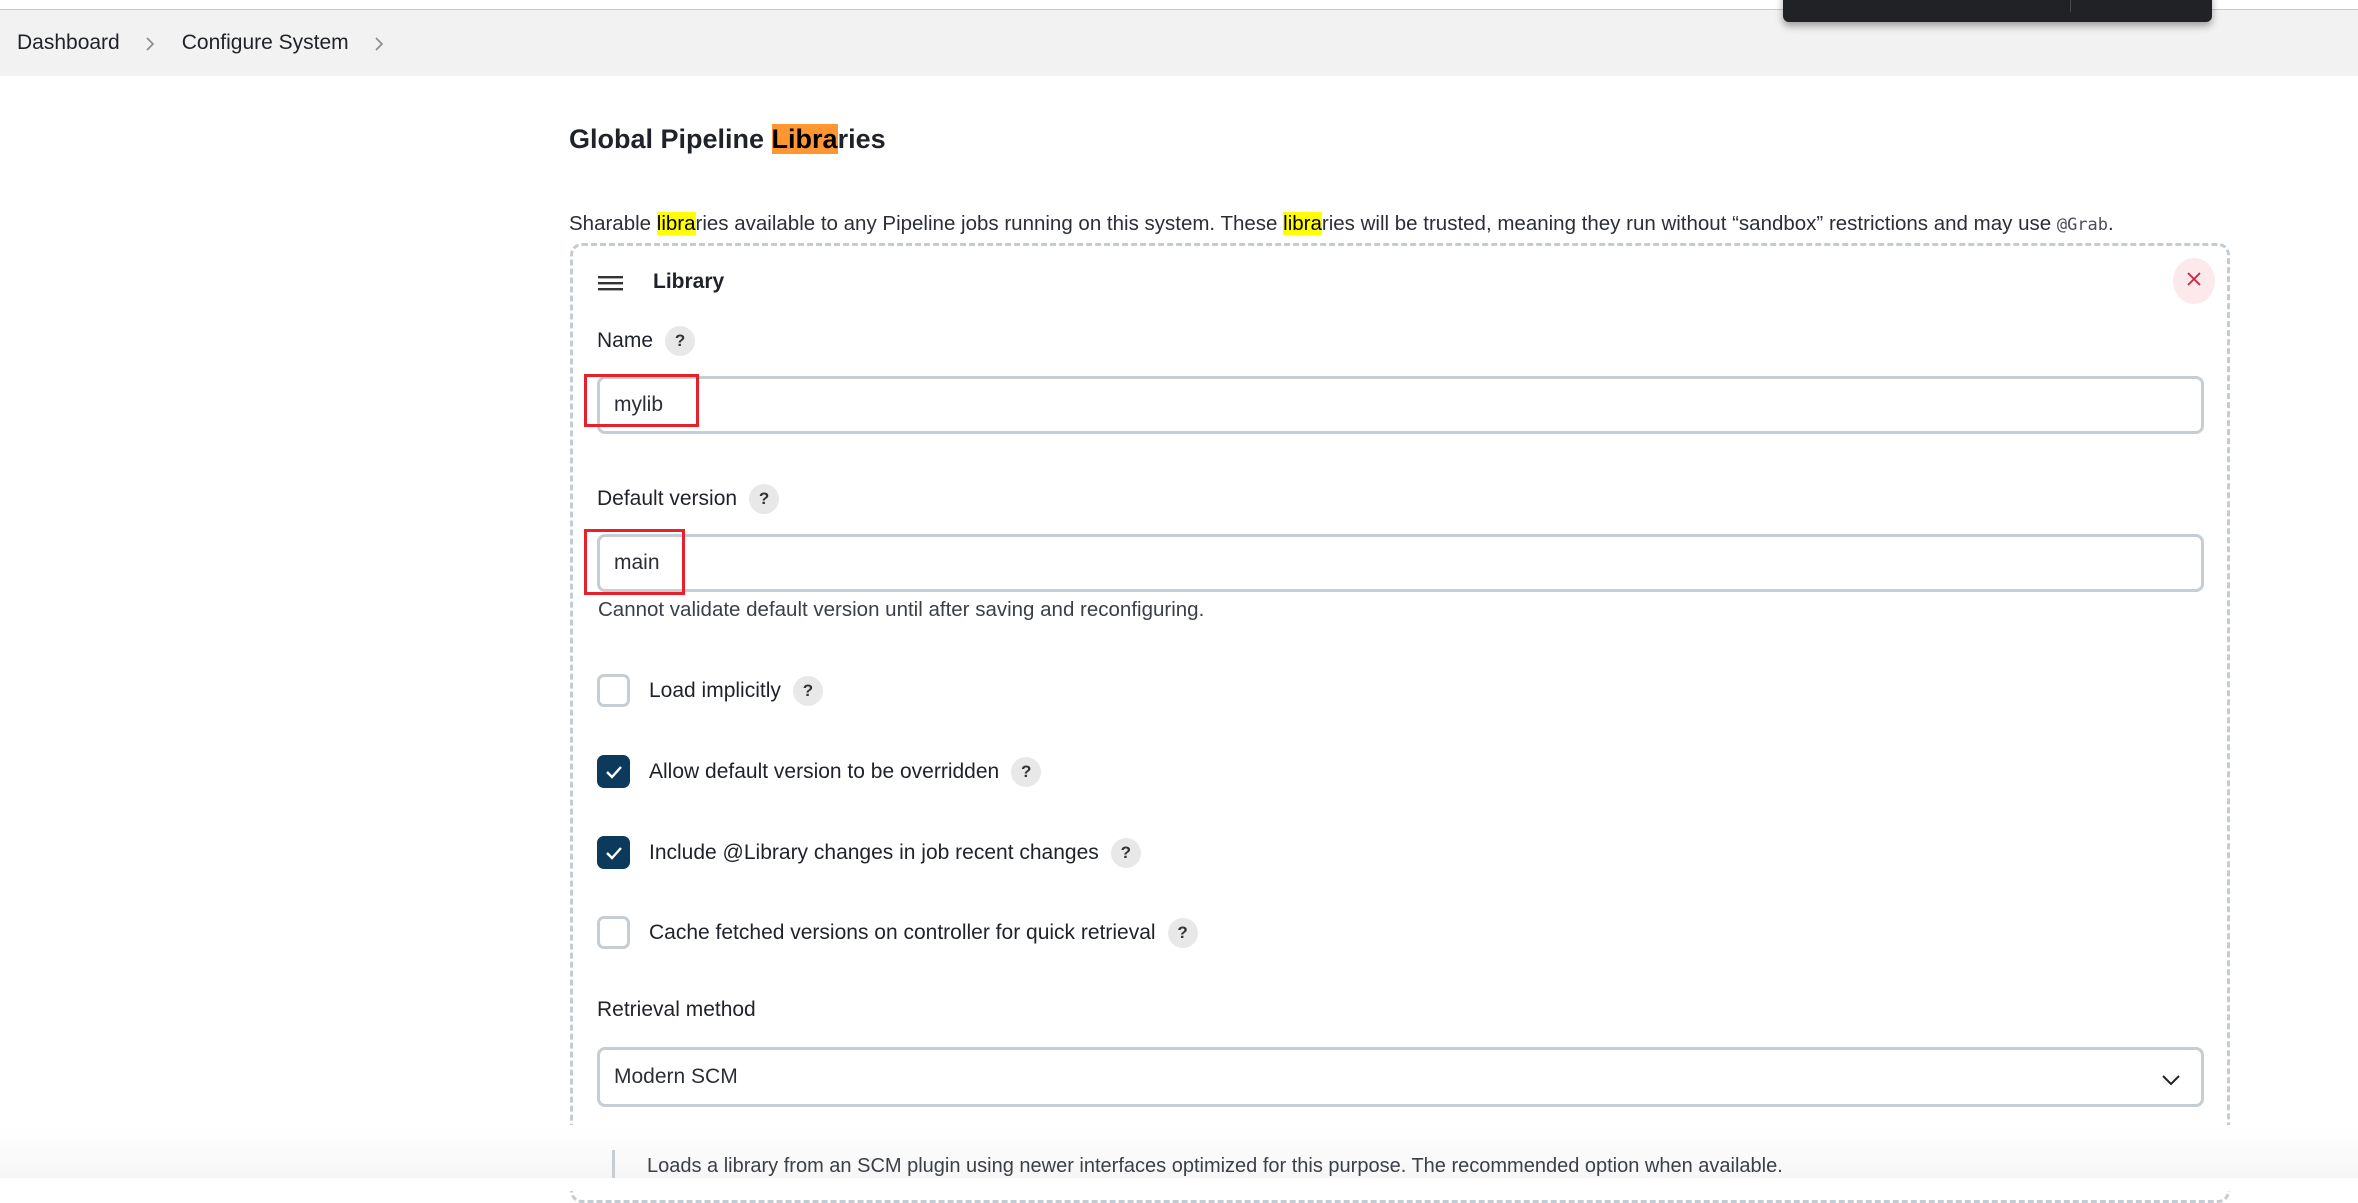 This screenshot has width=2358, height=1203. I want to click on retrieval-method-select: Modern SCM, so click(1400, 1077).